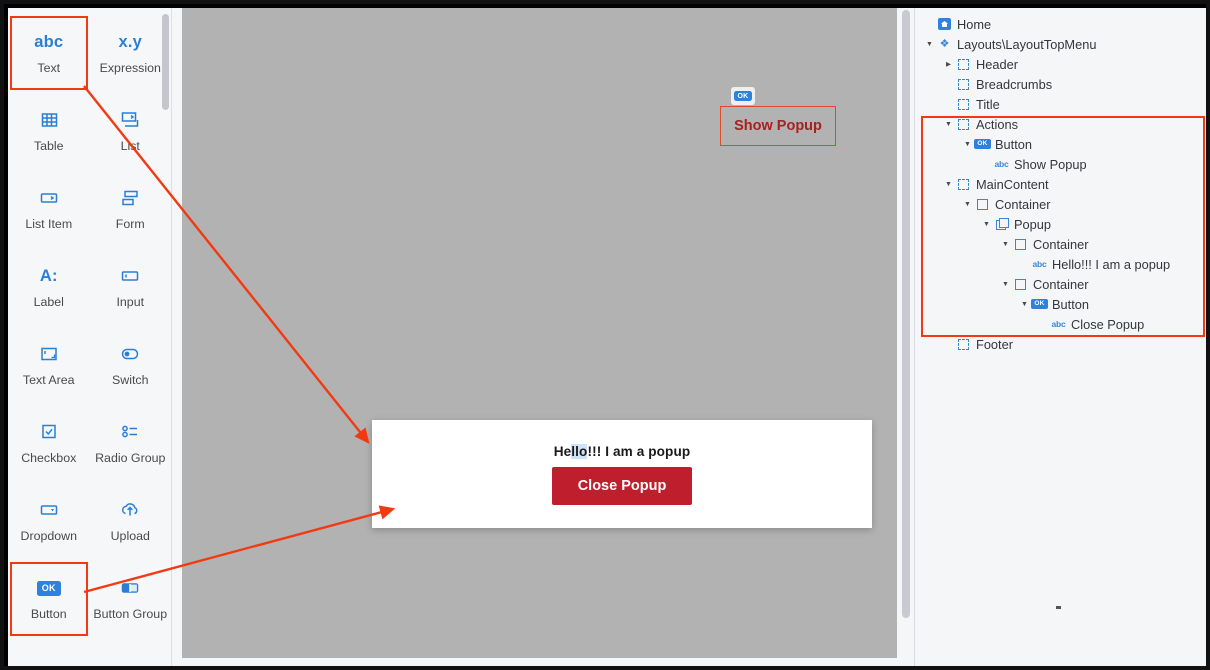 The image size is (1210, 670). Describe the element at coordinates (49, 198) in the screenshot. I see `list-item-icon` at that location.